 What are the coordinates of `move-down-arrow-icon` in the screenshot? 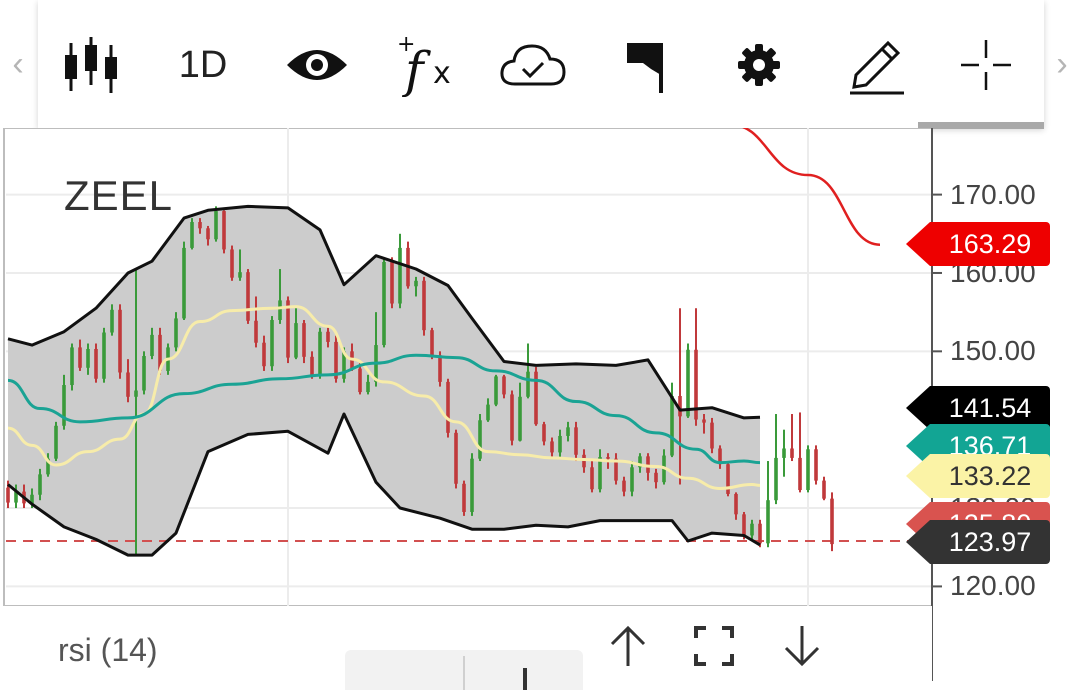 It's located at (802, 648).